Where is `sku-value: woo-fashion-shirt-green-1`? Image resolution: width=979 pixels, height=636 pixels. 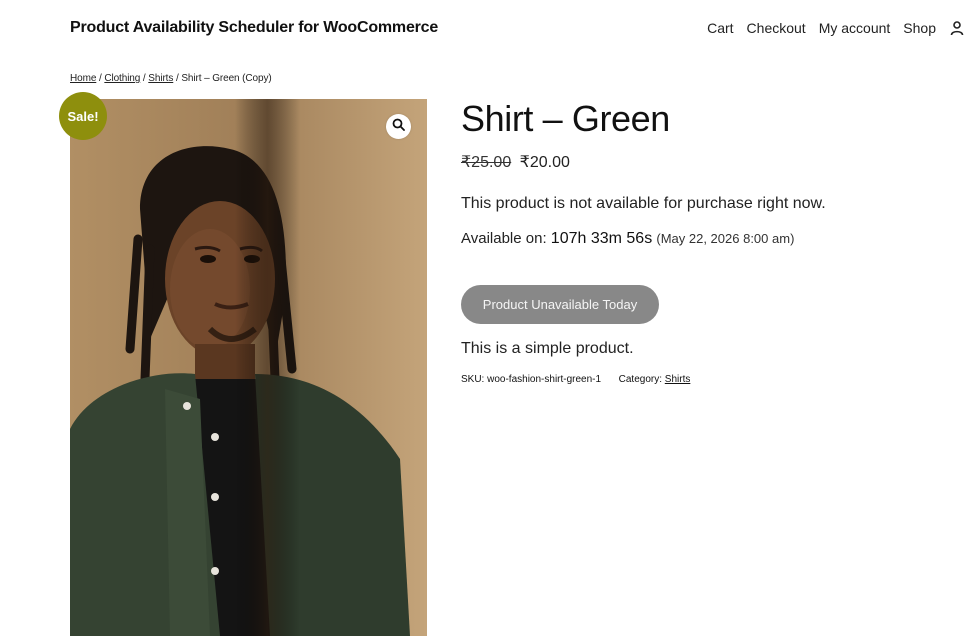
sku-value: woo-fashion-shirt-green-1 is located at coordinates (544, 379).